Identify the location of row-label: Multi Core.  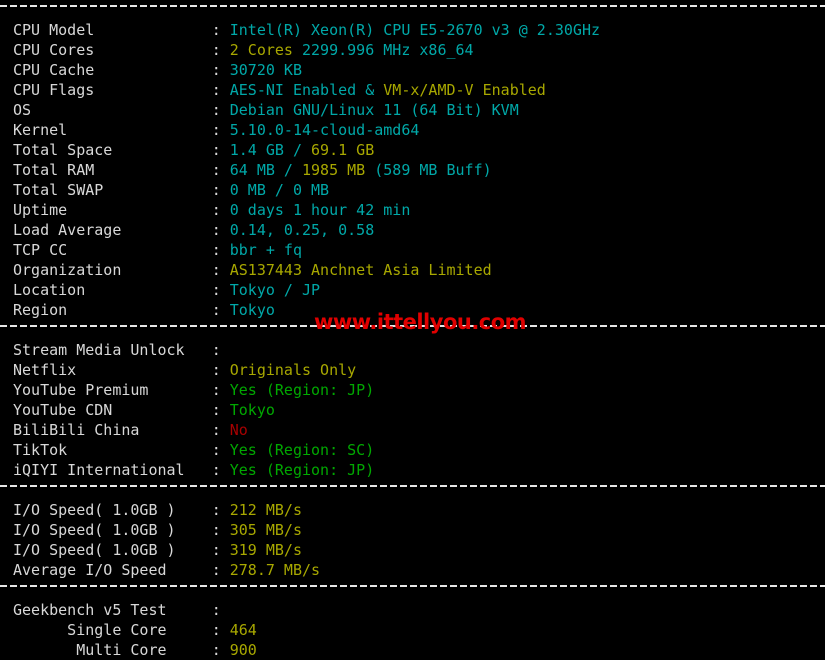
(112, 650).